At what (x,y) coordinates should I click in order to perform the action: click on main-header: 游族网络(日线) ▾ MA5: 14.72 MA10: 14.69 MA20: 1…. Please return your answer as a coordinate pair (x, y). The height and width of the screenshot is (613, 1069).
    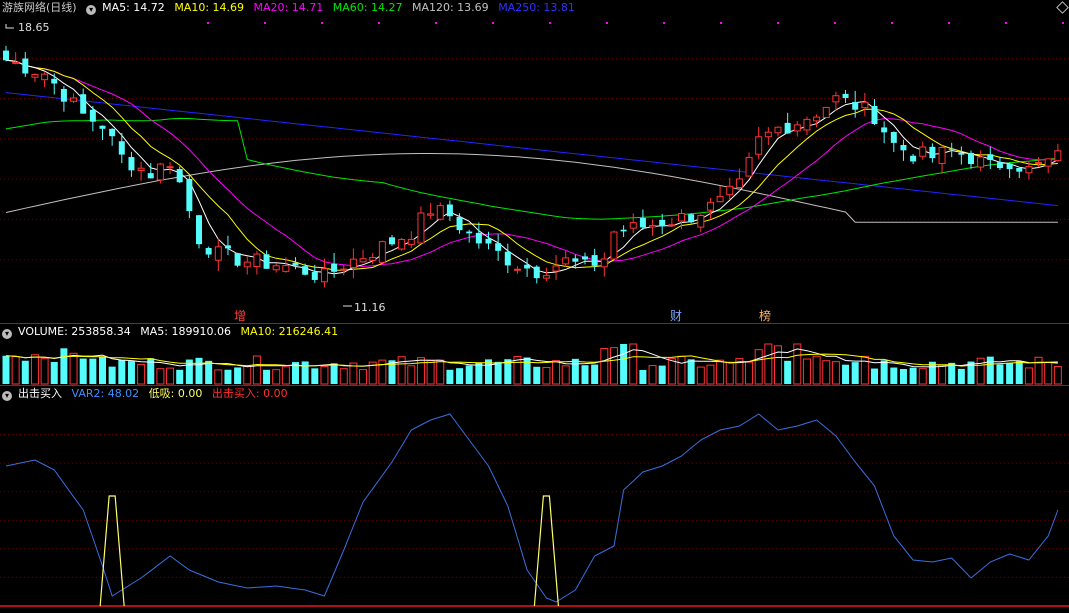
    Looking at the image, I should click on (290, 8).